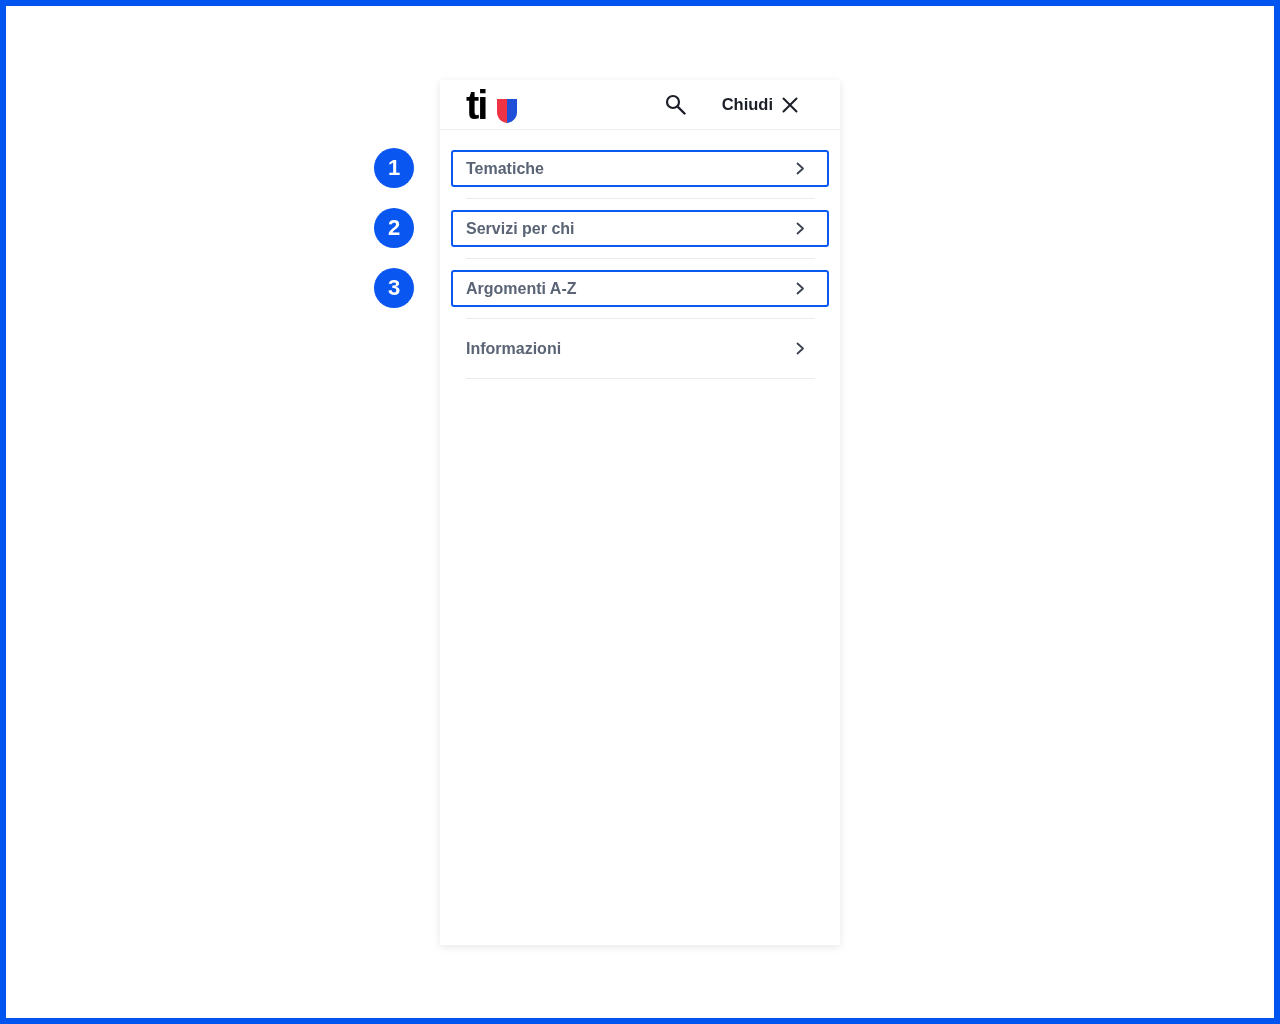 The image size is (1280, 1024). I want to click on callout-number: 1, so click(394, 168).